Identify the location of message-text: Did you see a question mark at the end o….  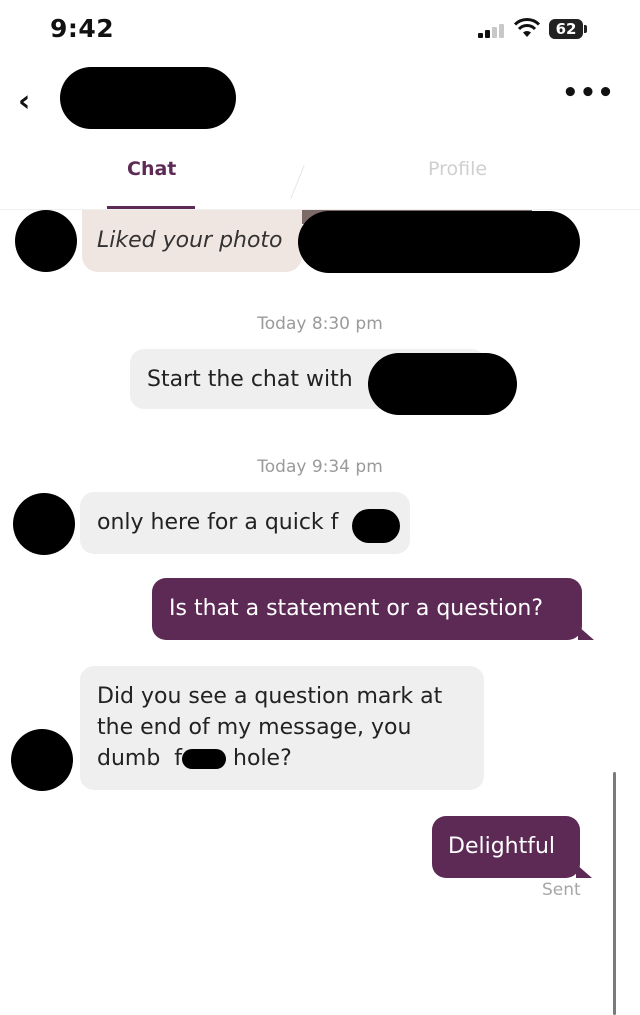
(269, 727).